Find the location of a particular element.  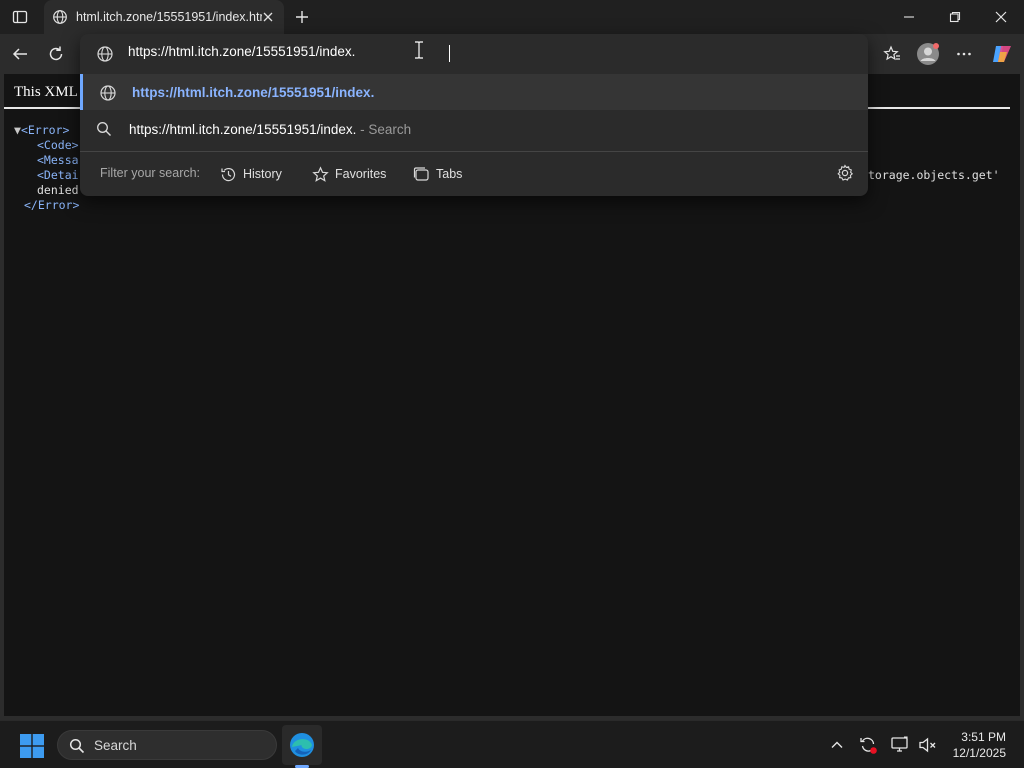

taskbar-search-box: Search is located at coordinates (167, 745).